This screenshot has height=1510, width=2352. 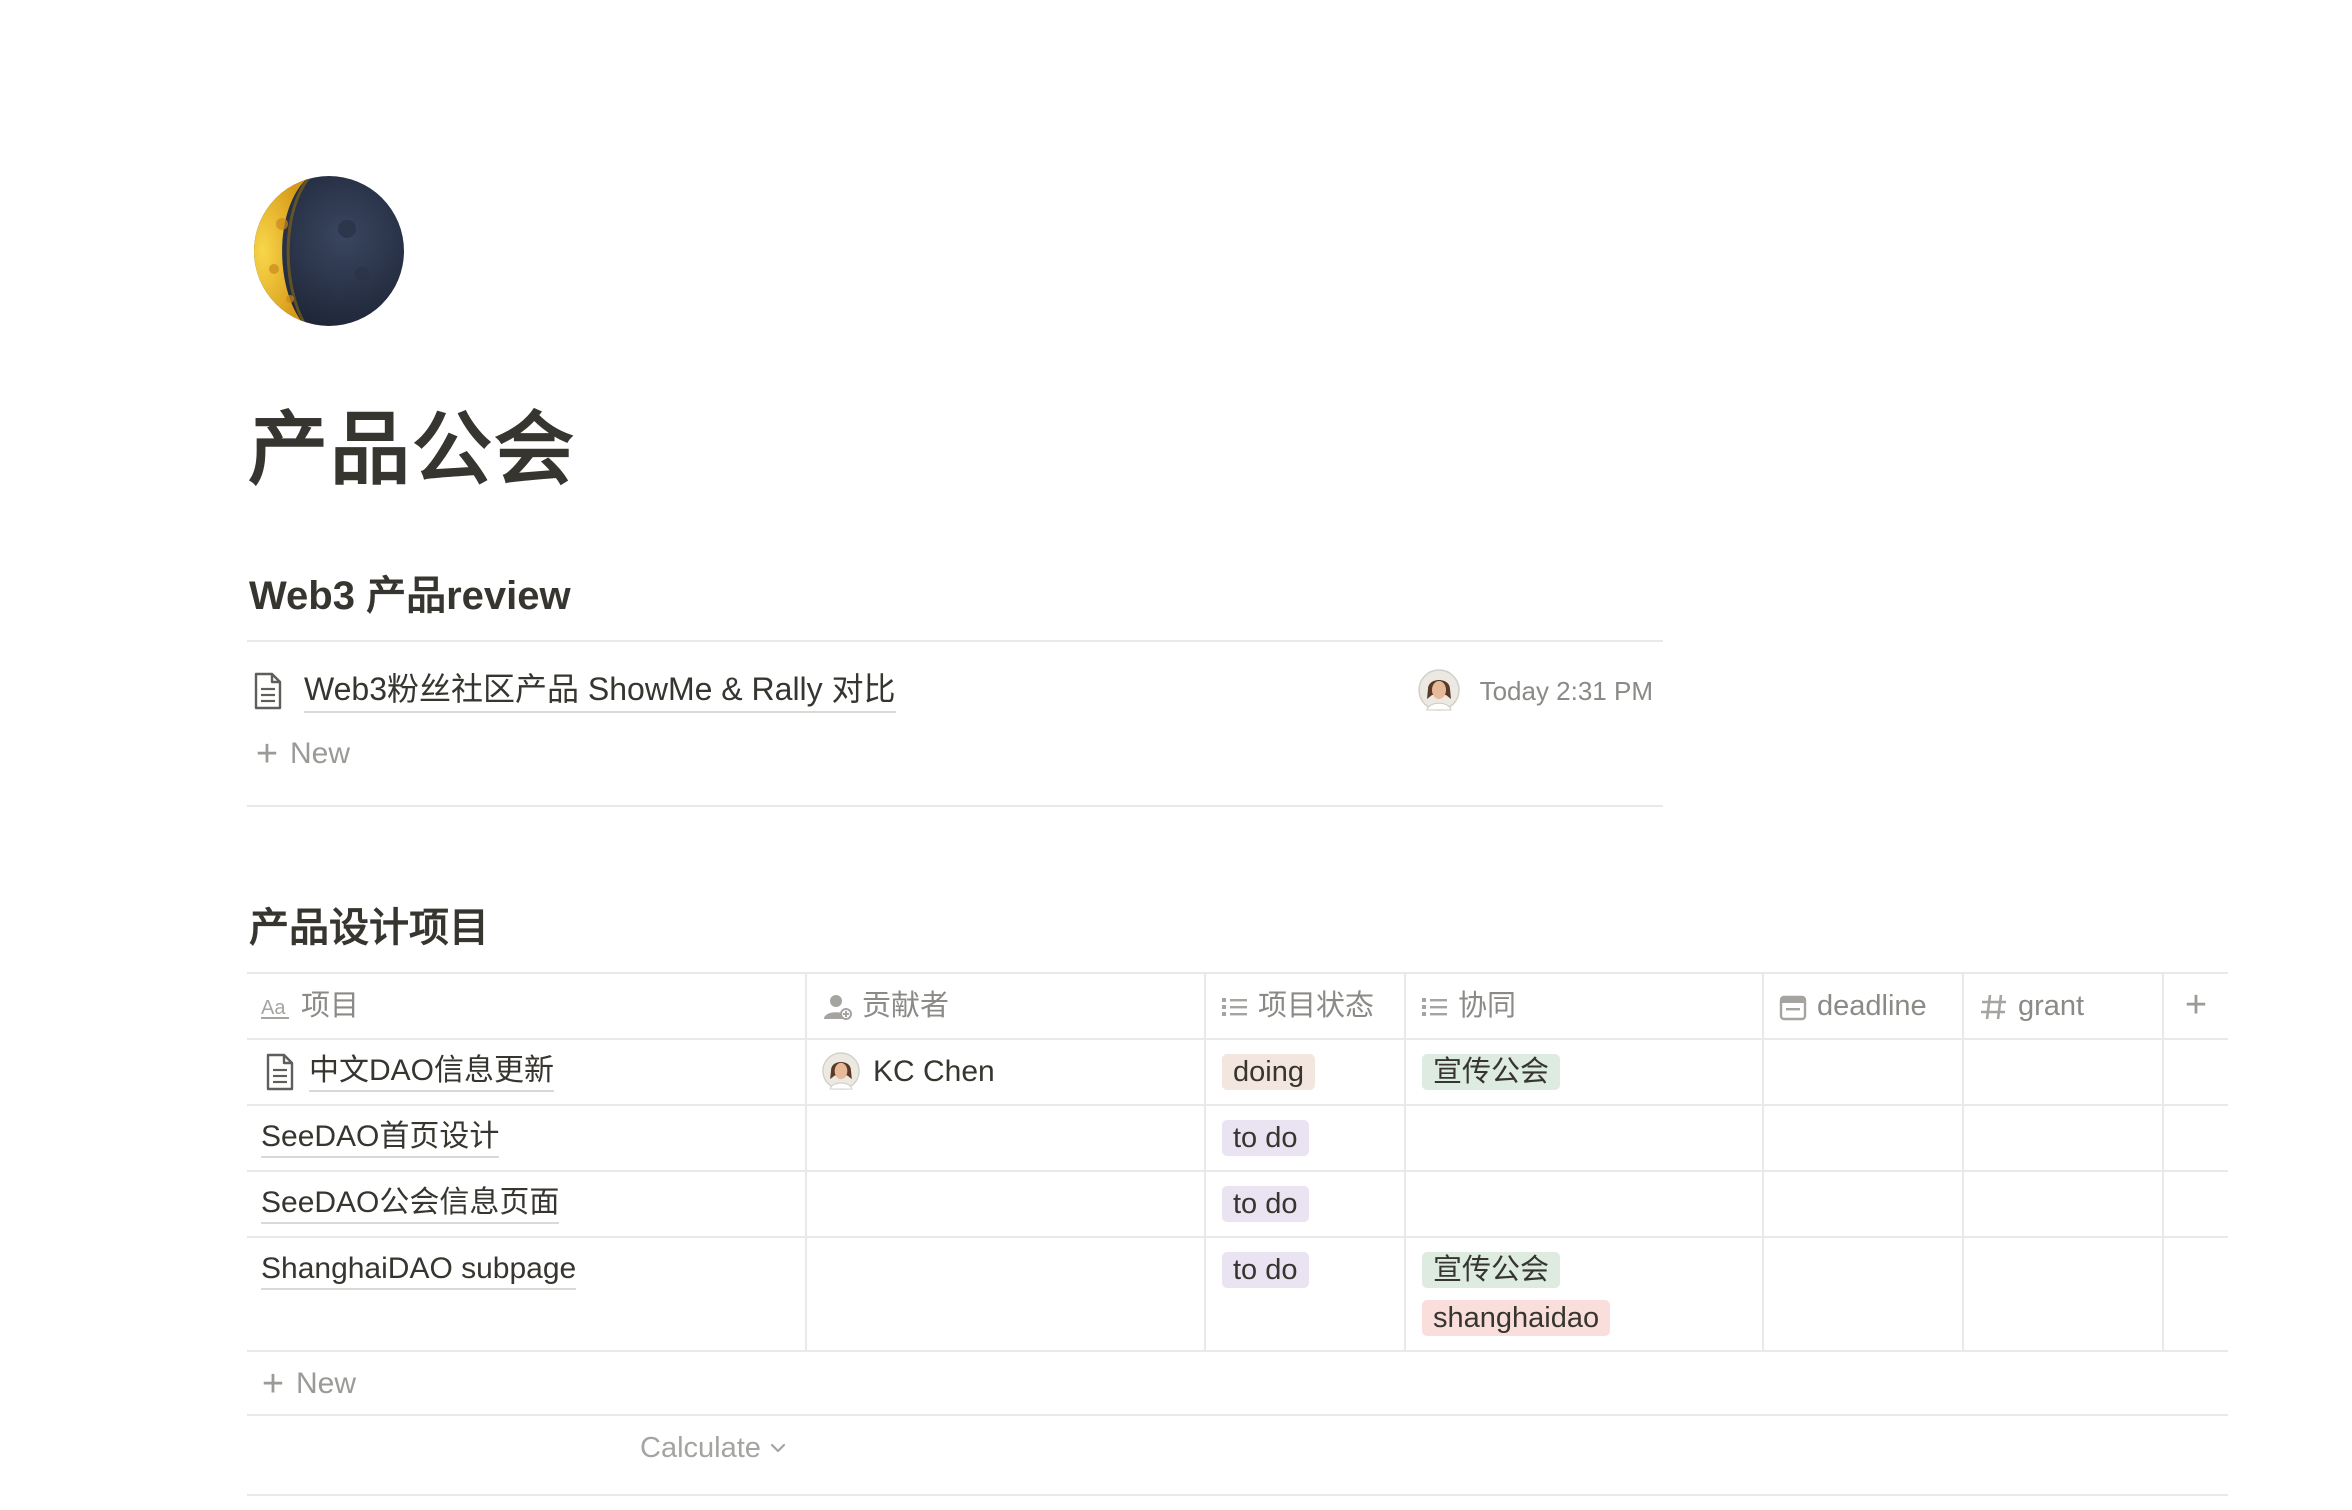 I want to click on chevron-down-icon, so click(x=778, y=1453).